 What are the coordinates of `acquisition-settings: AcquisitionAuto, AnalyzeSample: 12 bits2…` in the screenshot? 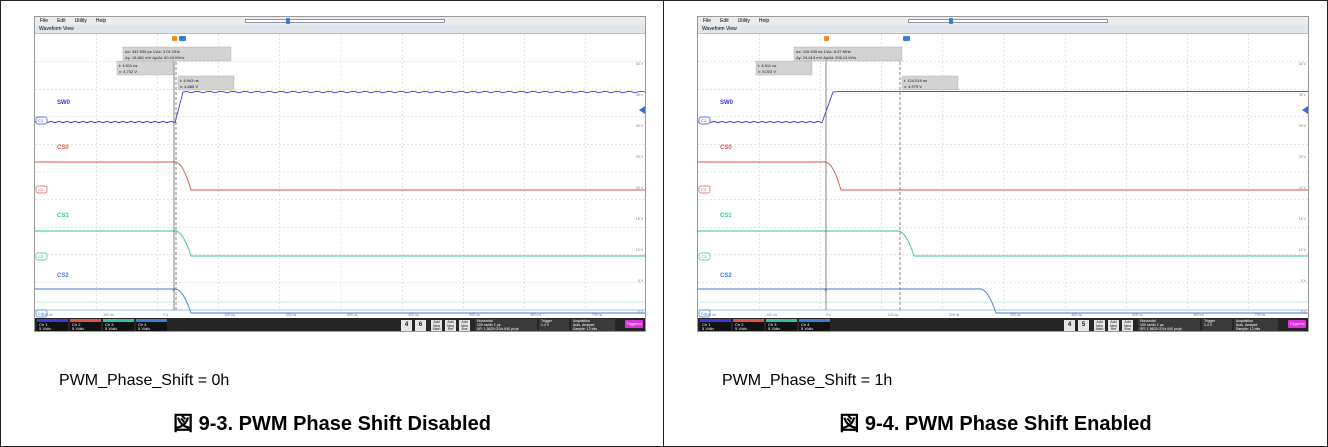 It's located at (1256, 325).